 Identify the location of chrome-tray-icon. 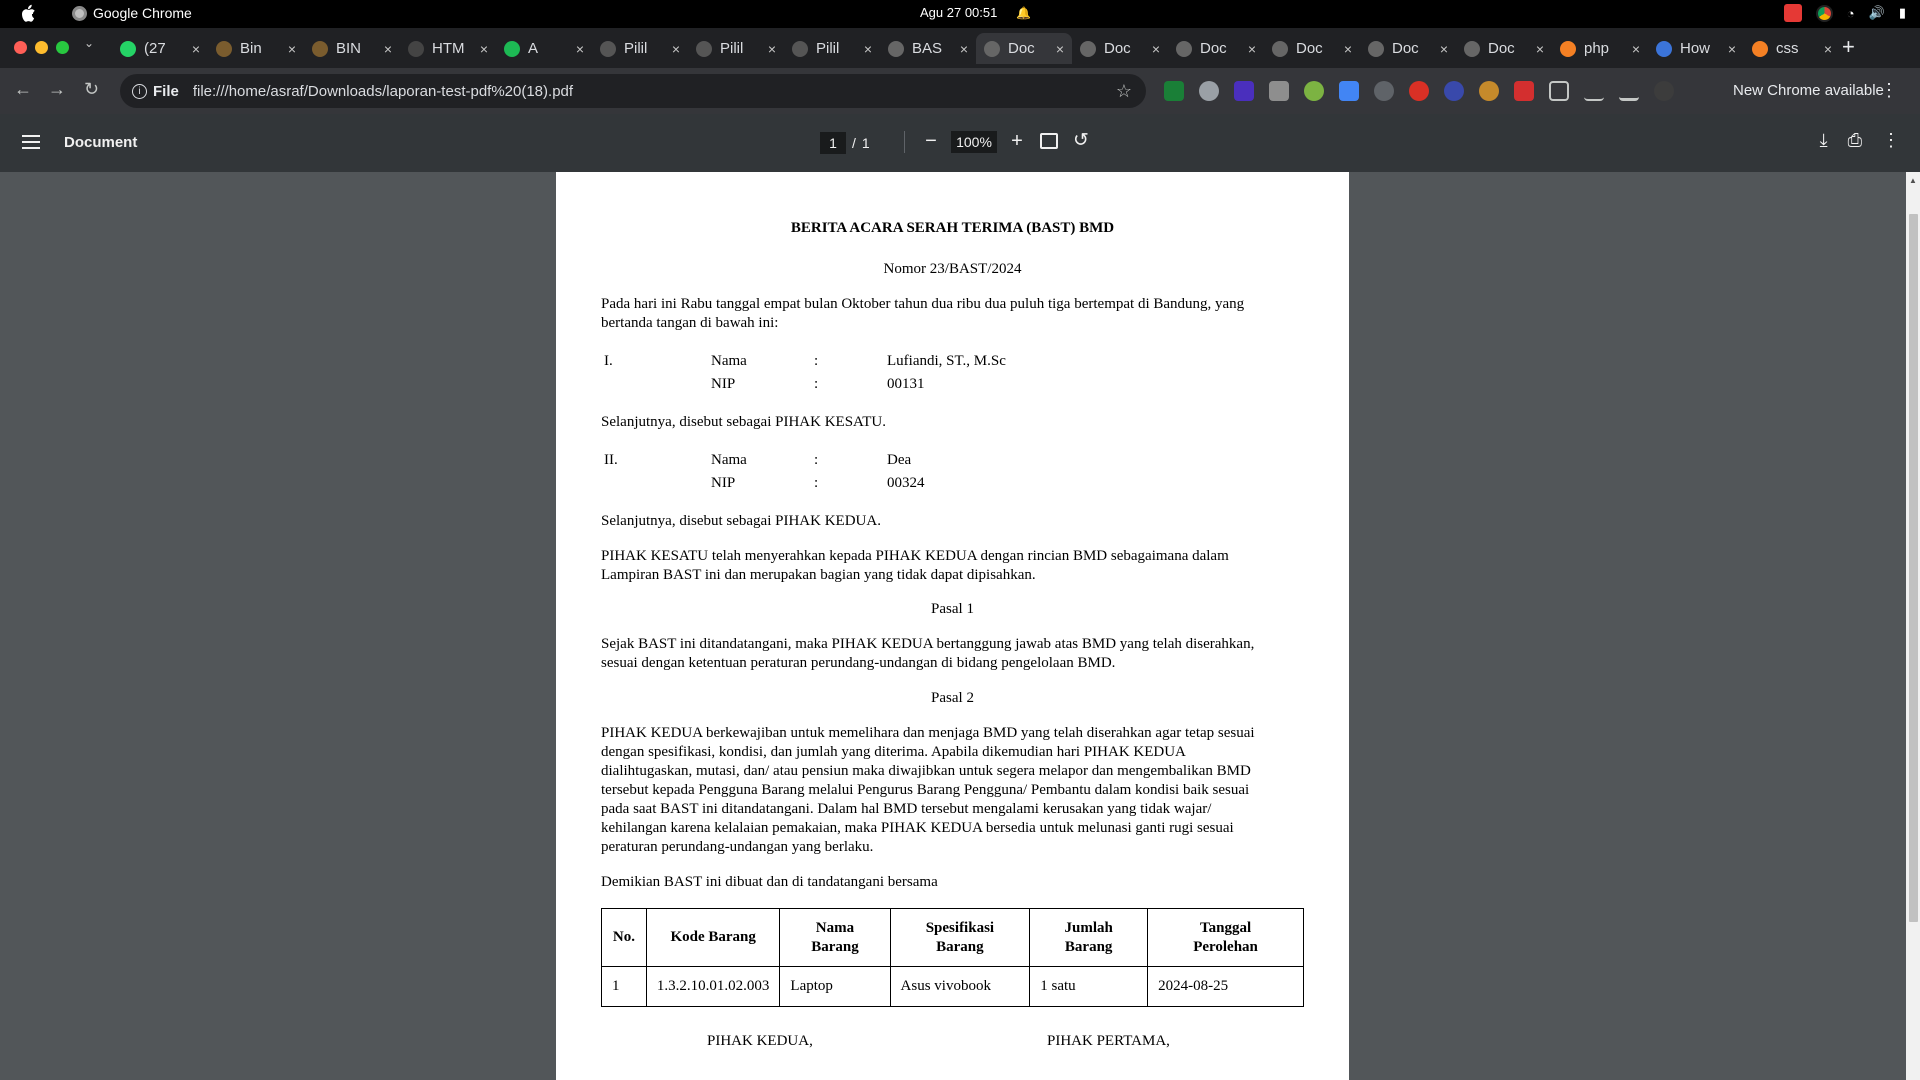
(1824, 13).